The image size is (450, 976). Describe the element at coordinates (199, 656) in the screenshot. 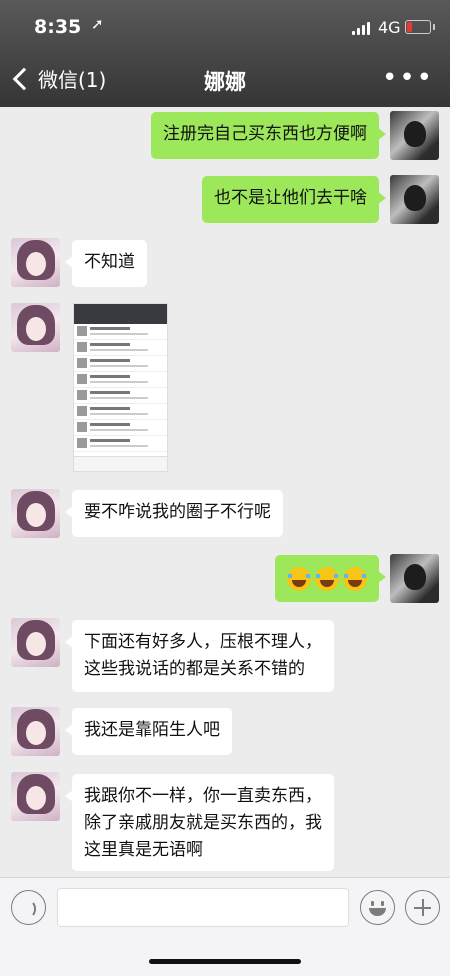

I see `message-bubble: 下面还有好多人，压根不理人， 这些我说话的都是关系不错的` at that location.